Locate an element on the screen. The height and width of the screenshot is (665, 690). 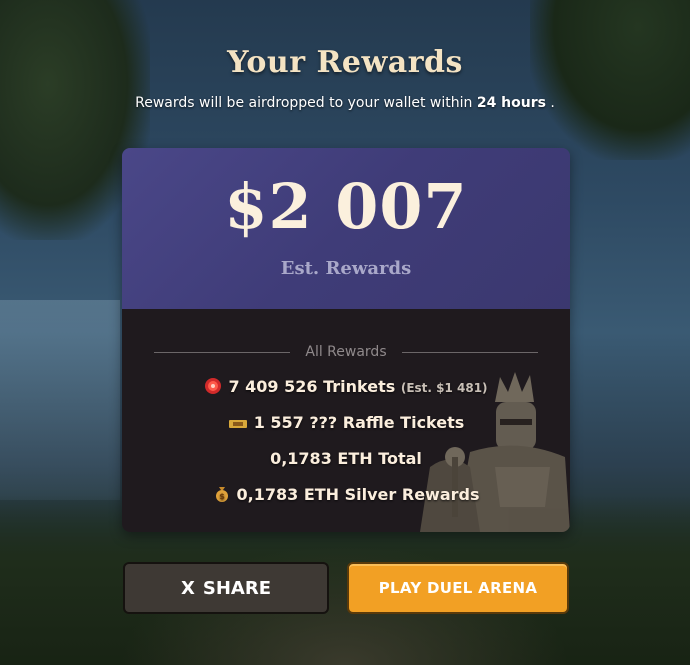
play-button-label: PLAY DUEL ARENA is located at coordinates (458, 588).